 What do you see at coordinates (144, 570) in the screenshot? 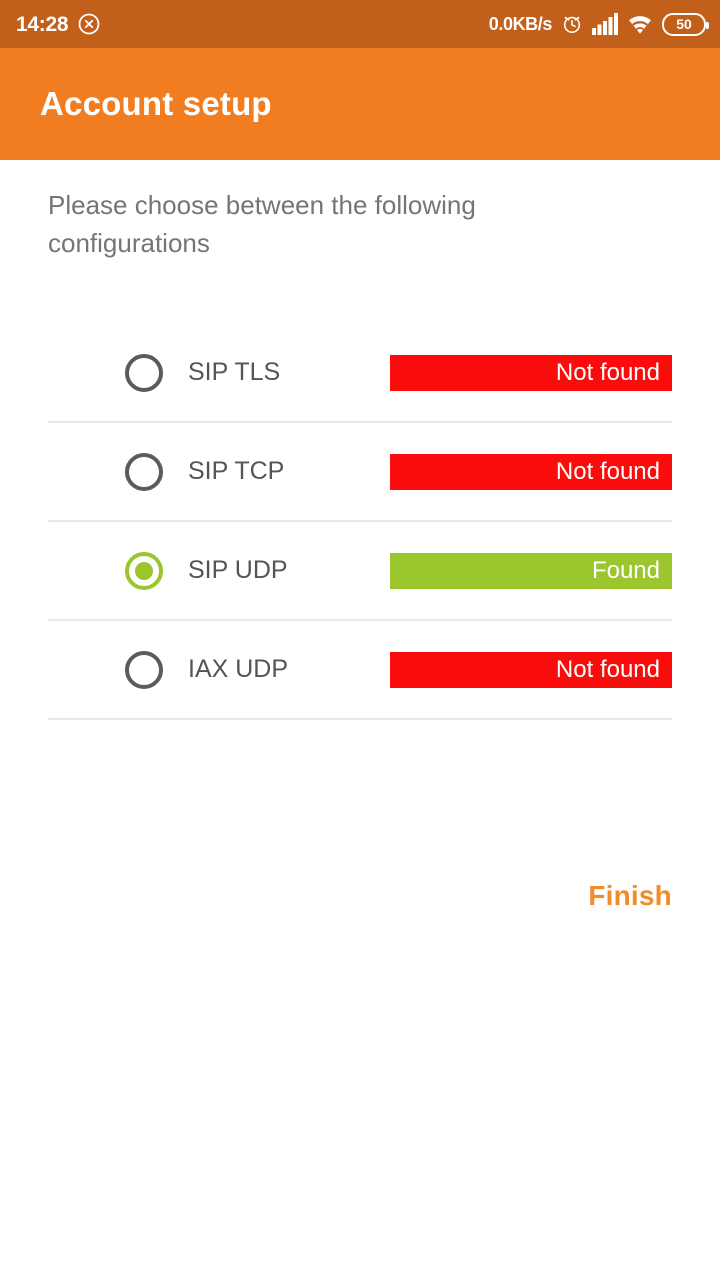
I see `radio-button-sip-udp` at bounding box center [144, 570].